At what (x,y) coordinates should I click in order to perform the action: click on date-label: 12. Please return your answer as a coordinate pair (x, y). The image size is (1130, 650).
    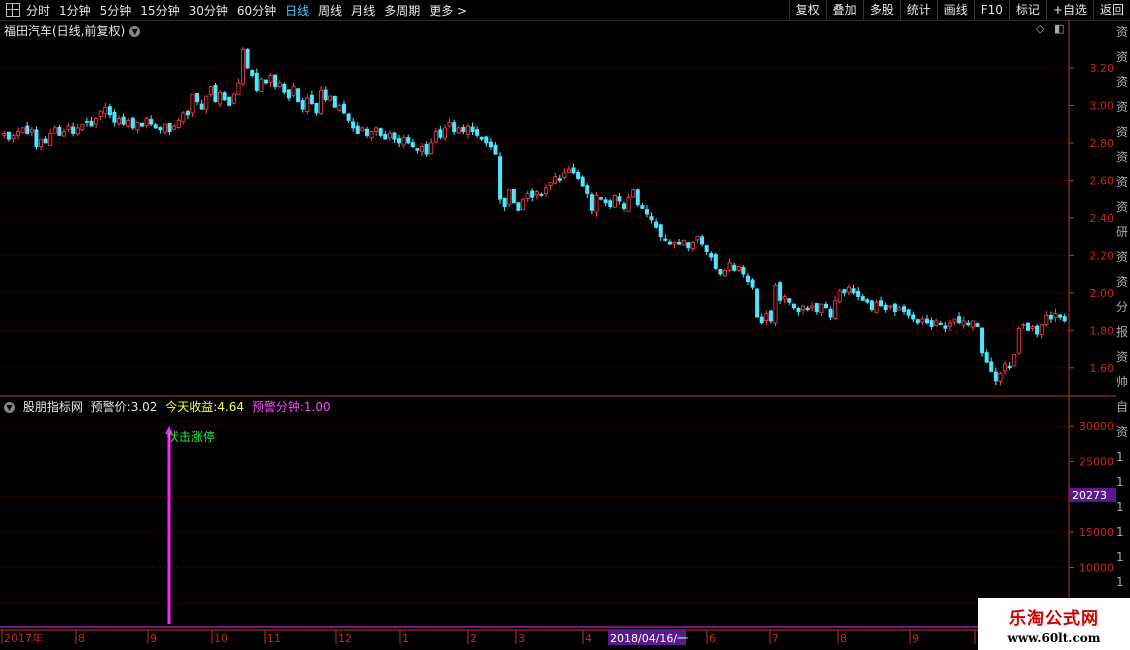
    Looking at the image, I should click on (345, 638).